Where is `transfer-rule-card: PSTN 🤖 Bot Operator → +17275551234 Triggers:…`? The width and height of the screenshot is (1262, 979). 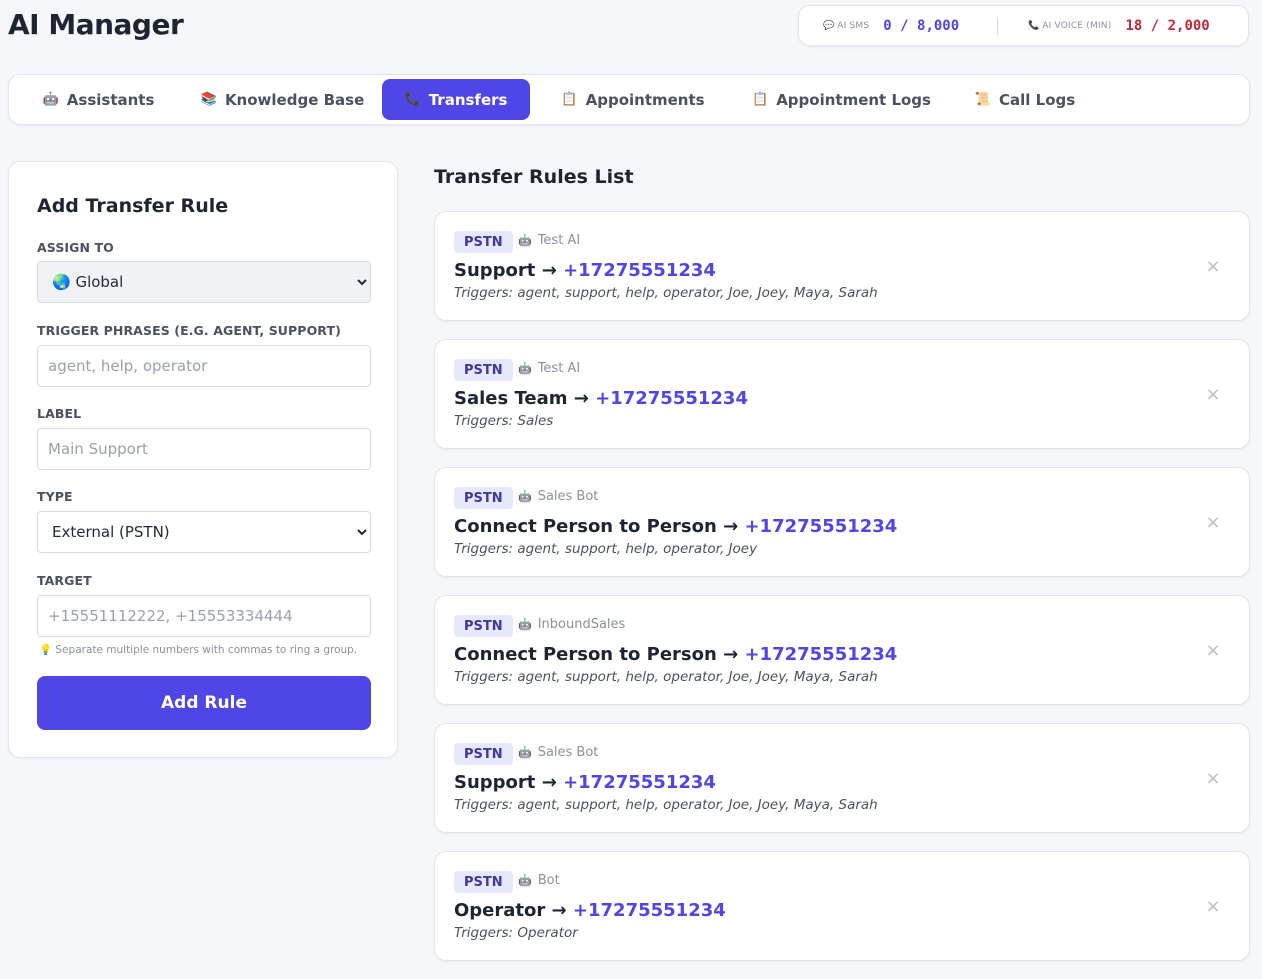
transfer-rule-card: PSTN 🤖 Bot Operator → +17275551234 Triggers:… is located at coordinates (842, 906).